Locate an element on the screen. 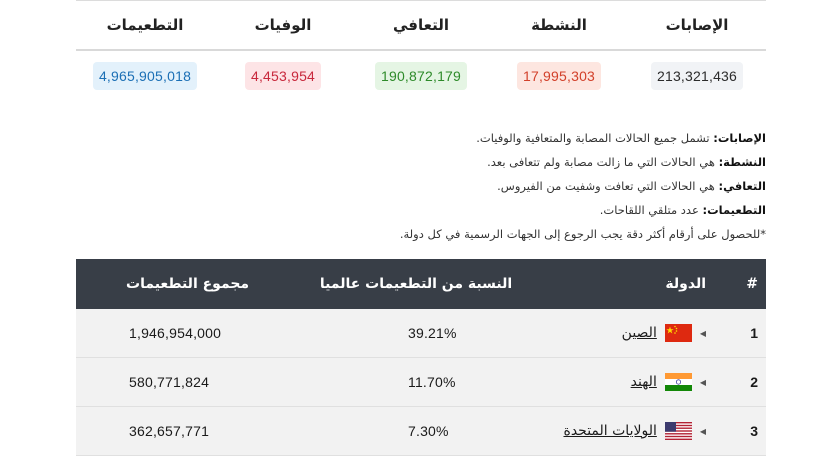  active-value: 17,995,303 is located at coordinates (559, 76).